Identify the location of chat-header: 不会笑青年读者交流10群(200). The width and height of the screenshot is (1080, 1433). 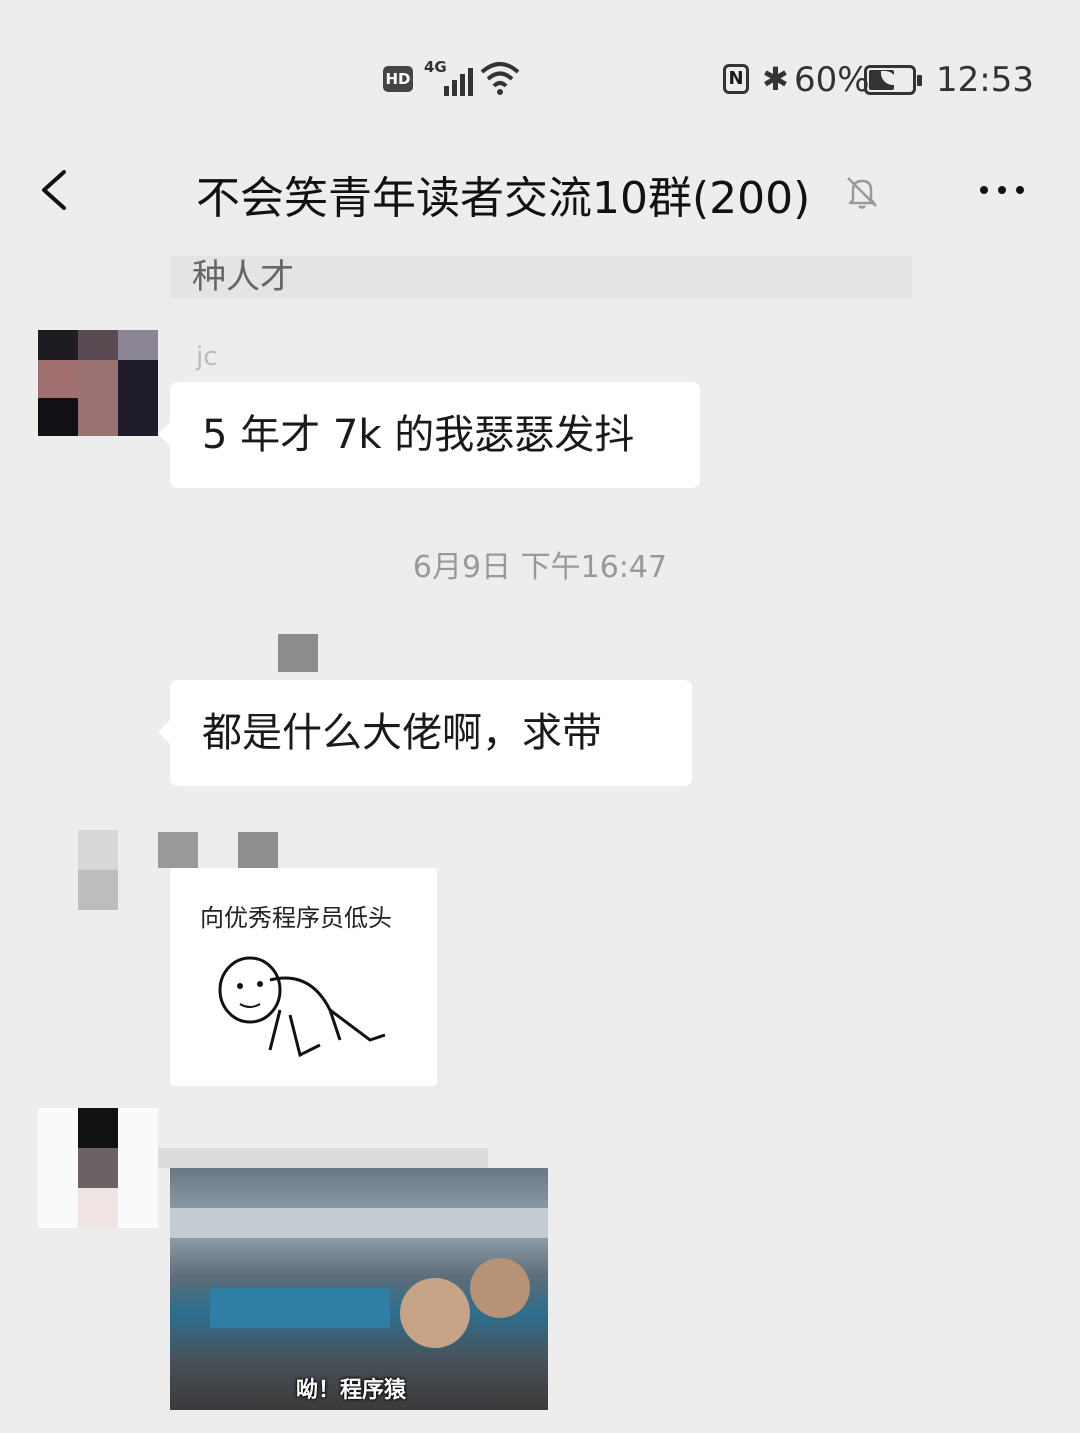
(540, 190).